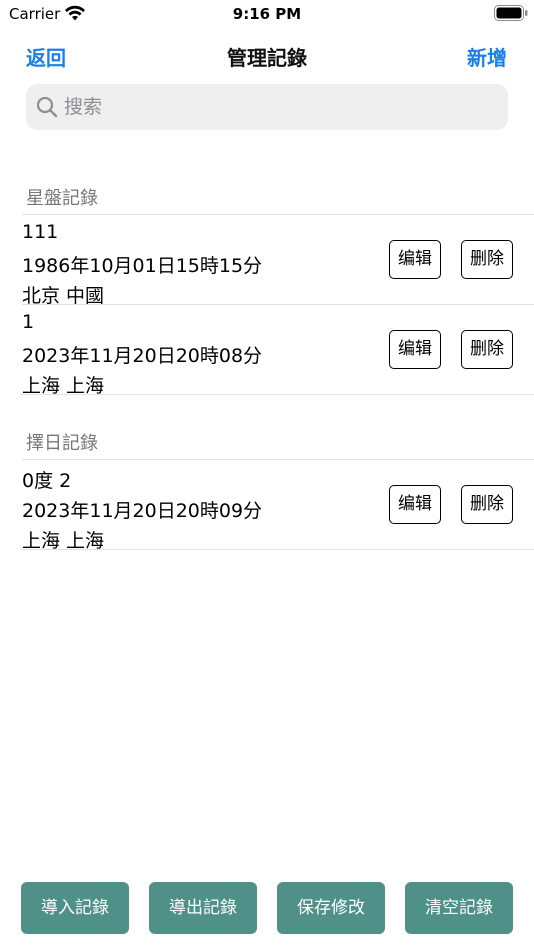 This screenshot has height=950, width=534. I want to click on status-bar: Carrier 9:16 PM, so click(267, 14).